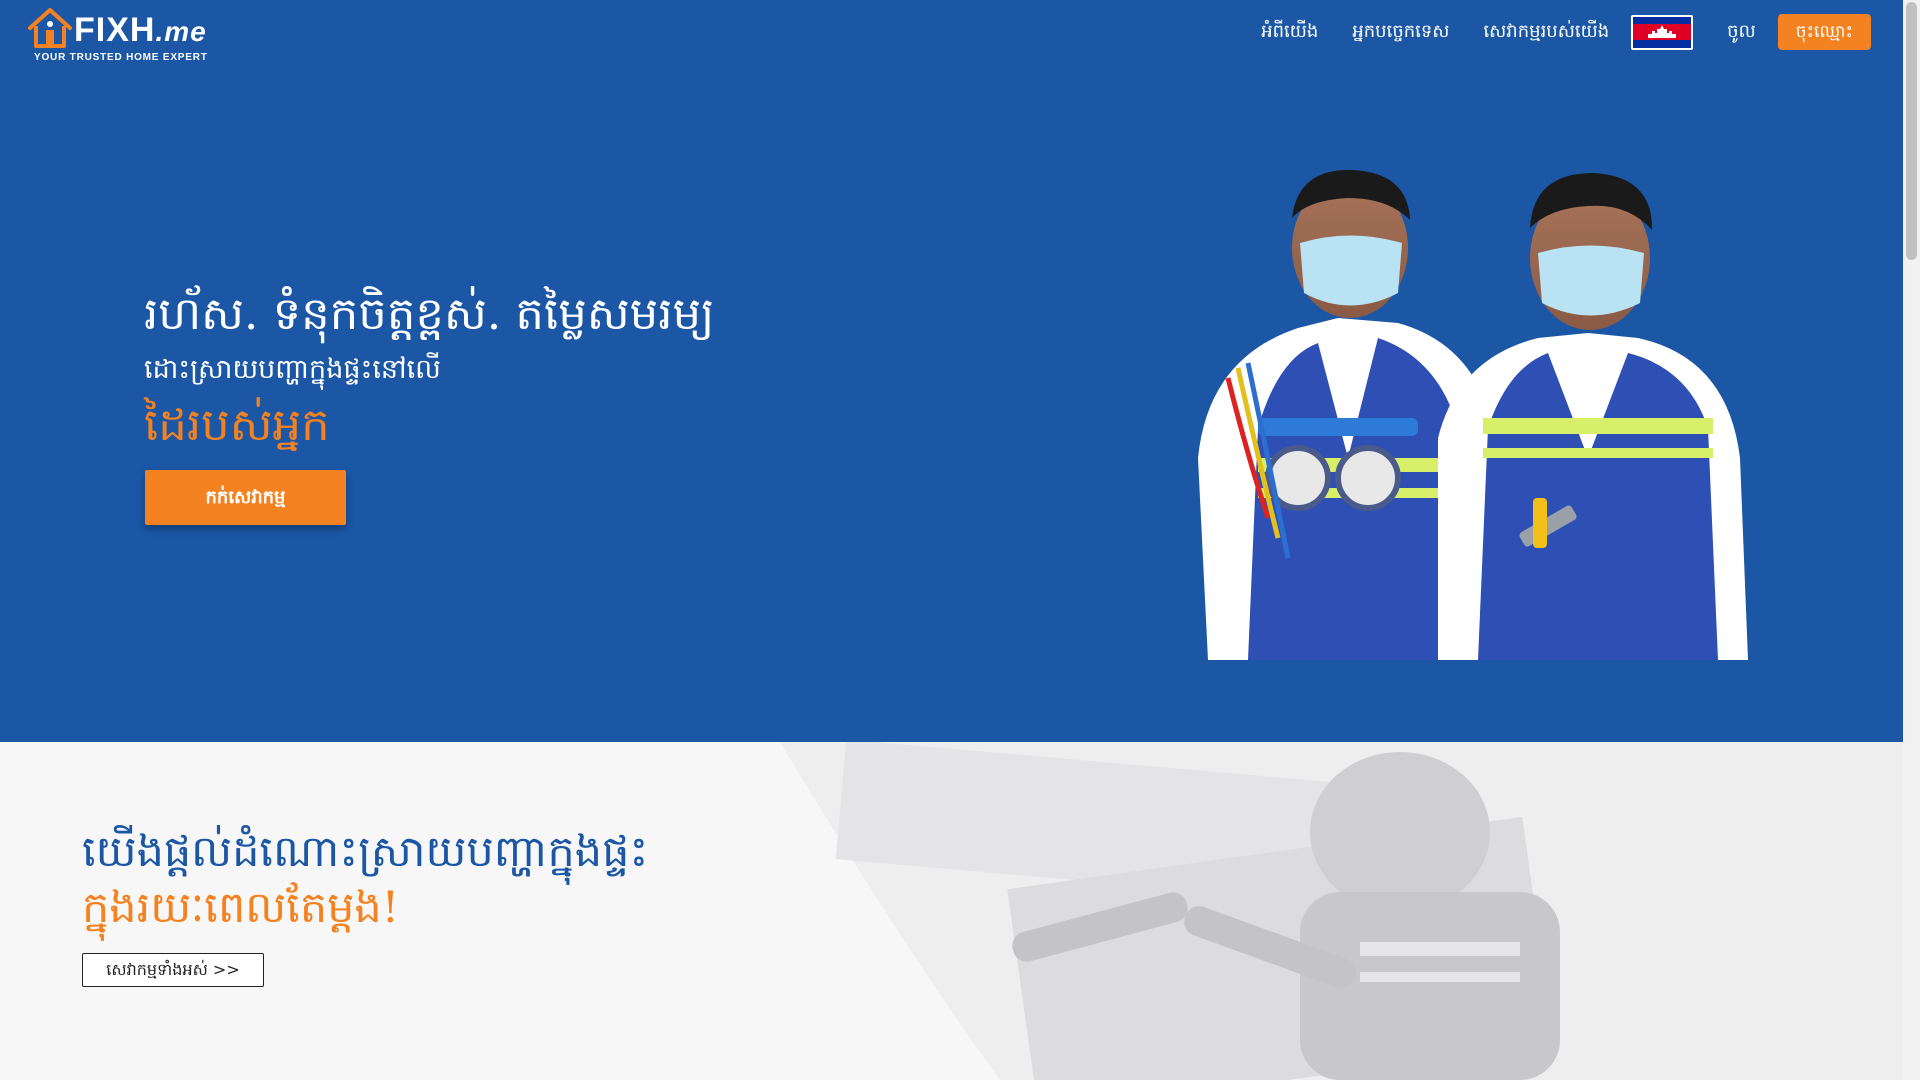  What do you see at coordinates (292, 369) in the screenshot?
I see `hero-subtitle: ដោះស្រាយបញ្ហាក្នុងផ្ទះនៅលើ` at bounding box center [292, 369].